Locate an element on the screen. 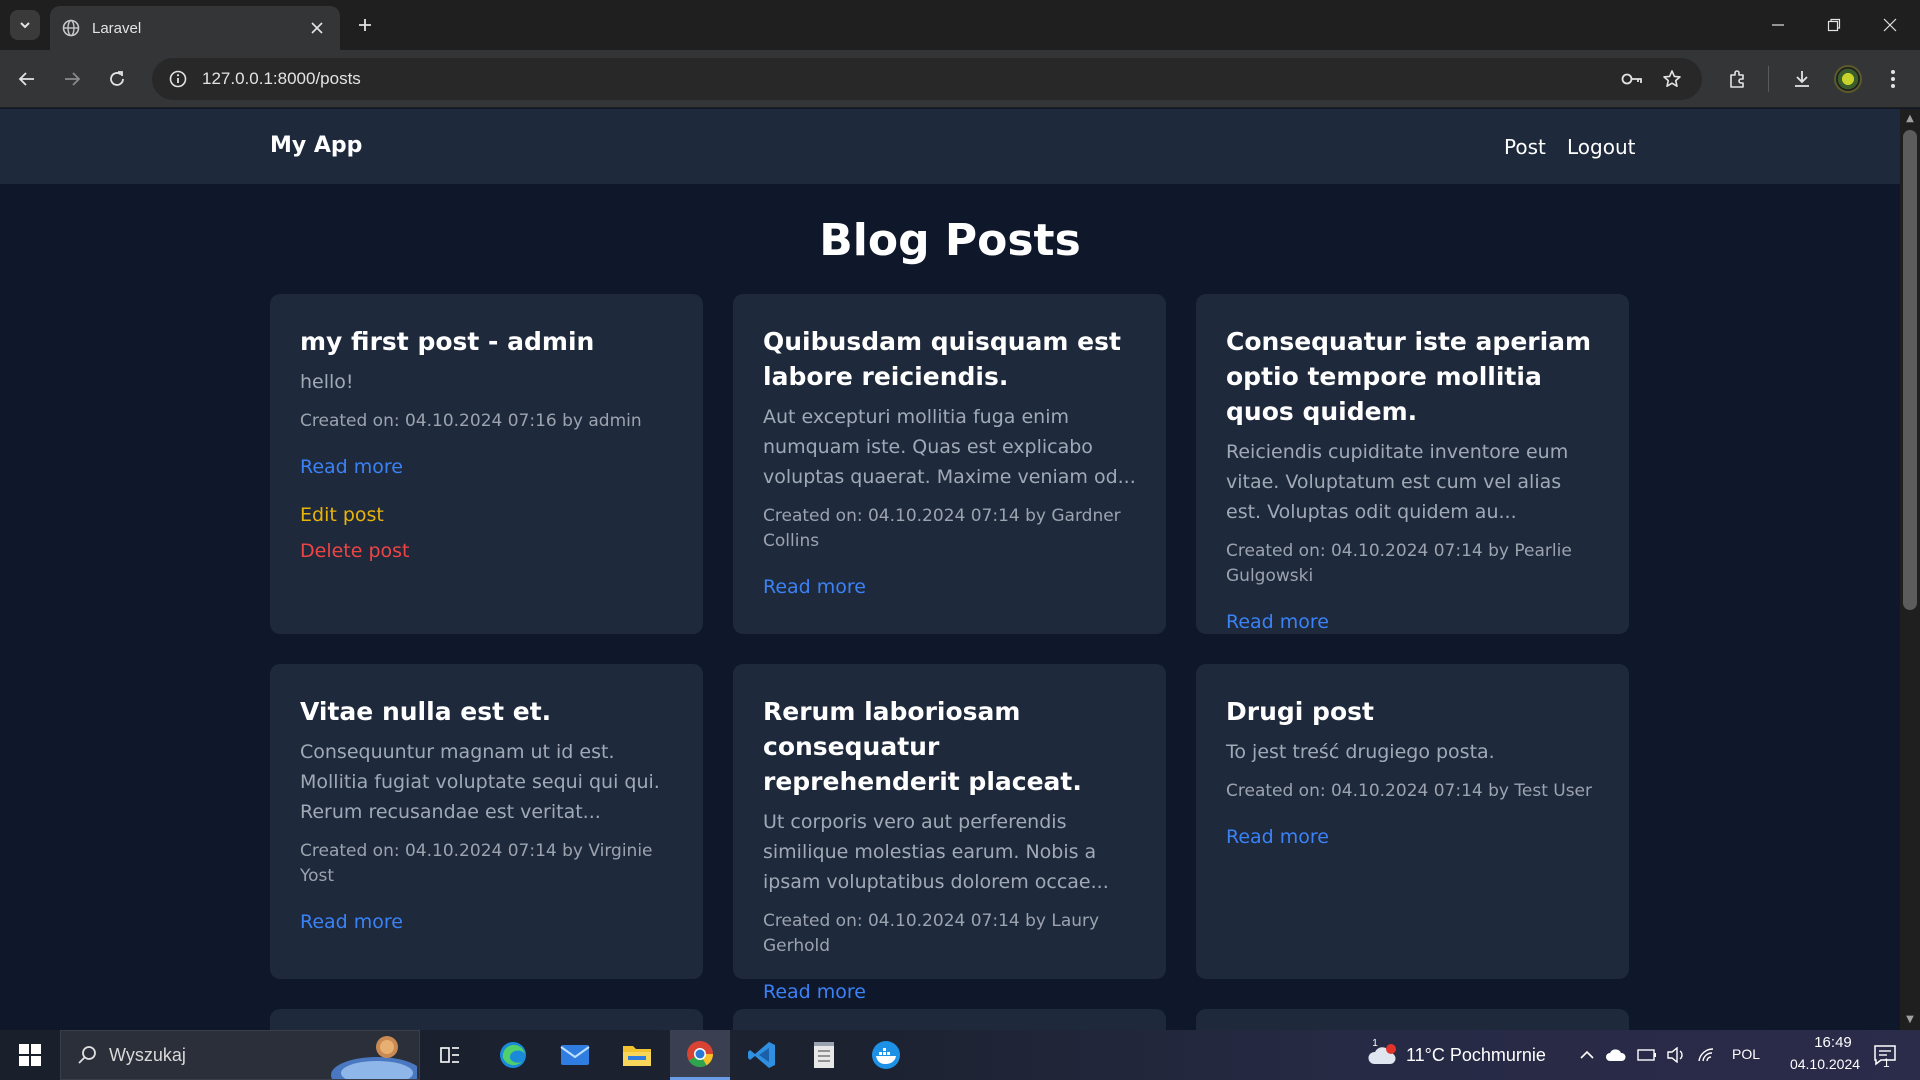  docker-icon is located at coordinates (886, 1055).